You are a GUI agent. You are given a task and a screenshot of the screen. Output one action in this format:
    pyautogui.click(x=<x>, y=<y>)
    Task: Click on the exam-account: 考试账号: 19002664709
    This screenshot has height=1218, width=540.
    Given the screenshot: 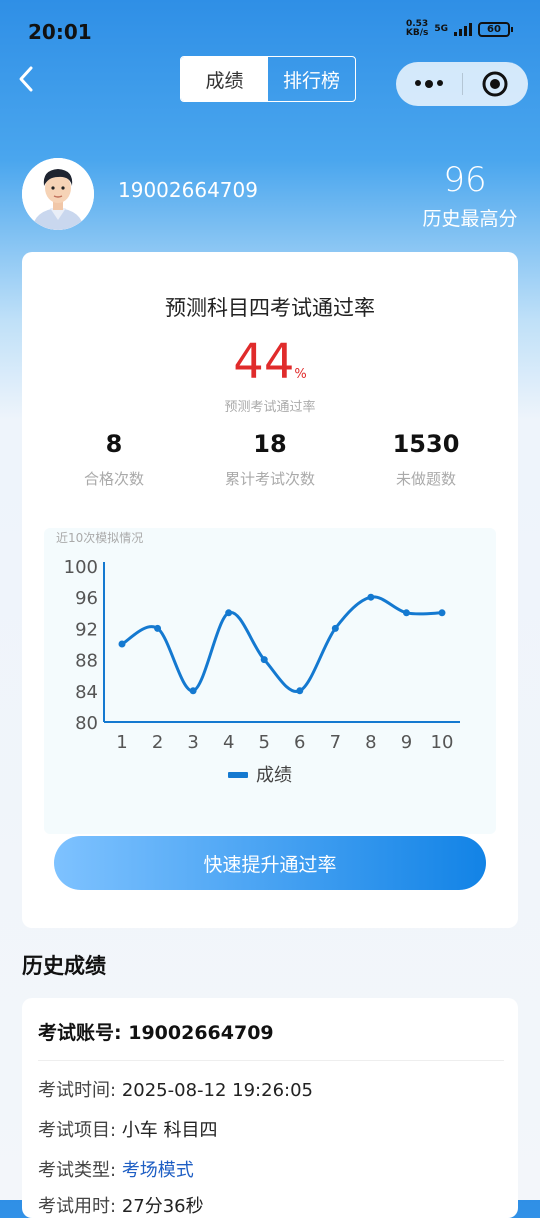 What is the action you would take?
    pyautogui.click(x=156, y=1031)
    